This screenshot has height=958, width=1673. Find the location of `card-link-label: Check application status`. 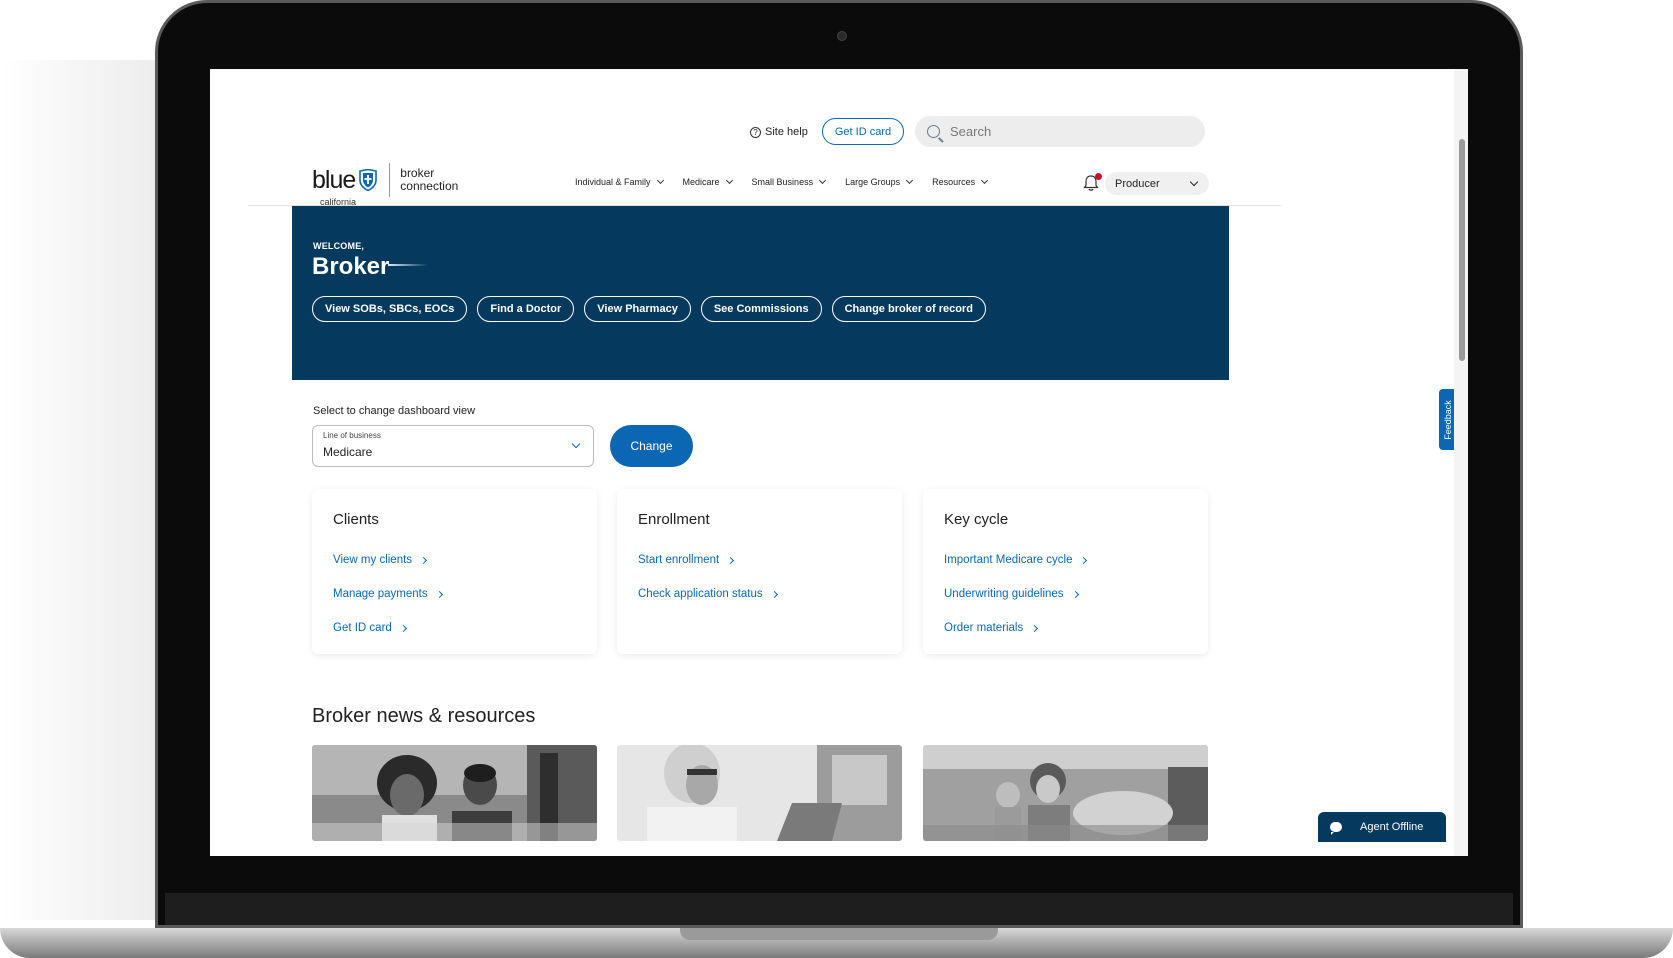

card-link-label: Check application status is located at coordinates (700, 594).